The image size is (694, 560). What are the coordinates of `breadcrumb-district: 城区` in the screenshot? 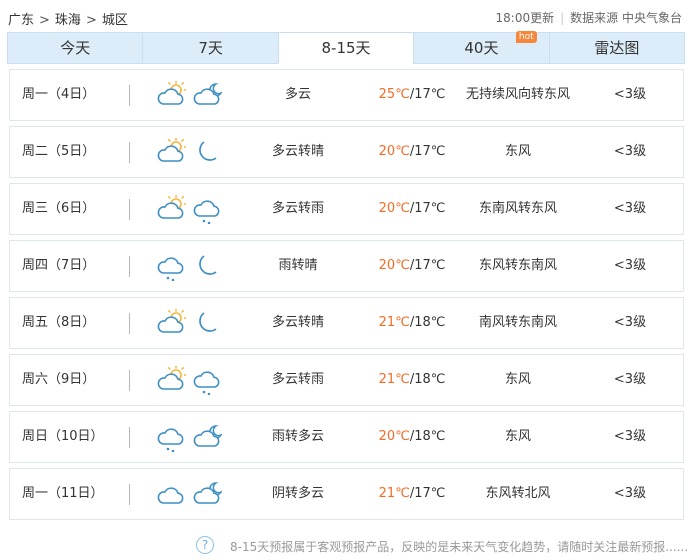 It's located at (115, 20).